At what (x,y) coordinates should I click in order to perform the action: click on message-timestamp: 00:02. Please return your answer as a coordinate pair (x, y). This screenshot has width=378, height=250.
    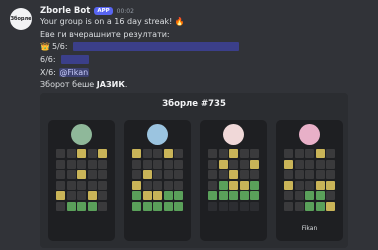
    Looking at the image, I should click on (125, 11).